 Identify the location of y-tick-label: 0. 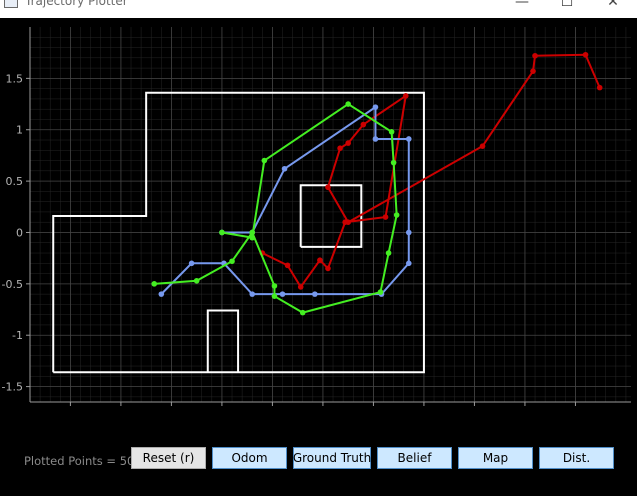
(19, 232).